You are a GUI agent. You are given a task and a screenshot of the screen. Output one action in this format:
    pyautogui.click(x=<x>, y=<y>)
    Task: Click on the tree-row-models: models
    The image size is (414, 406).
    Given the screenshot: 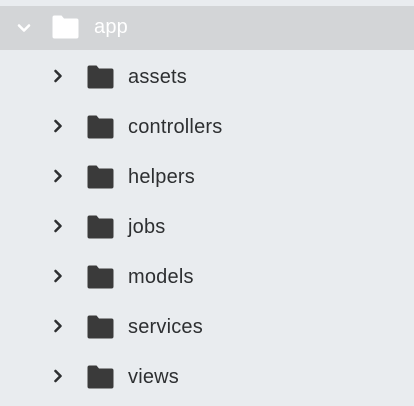 What is the action you would take?
    pyautogui.click(x=207, y=277)
    